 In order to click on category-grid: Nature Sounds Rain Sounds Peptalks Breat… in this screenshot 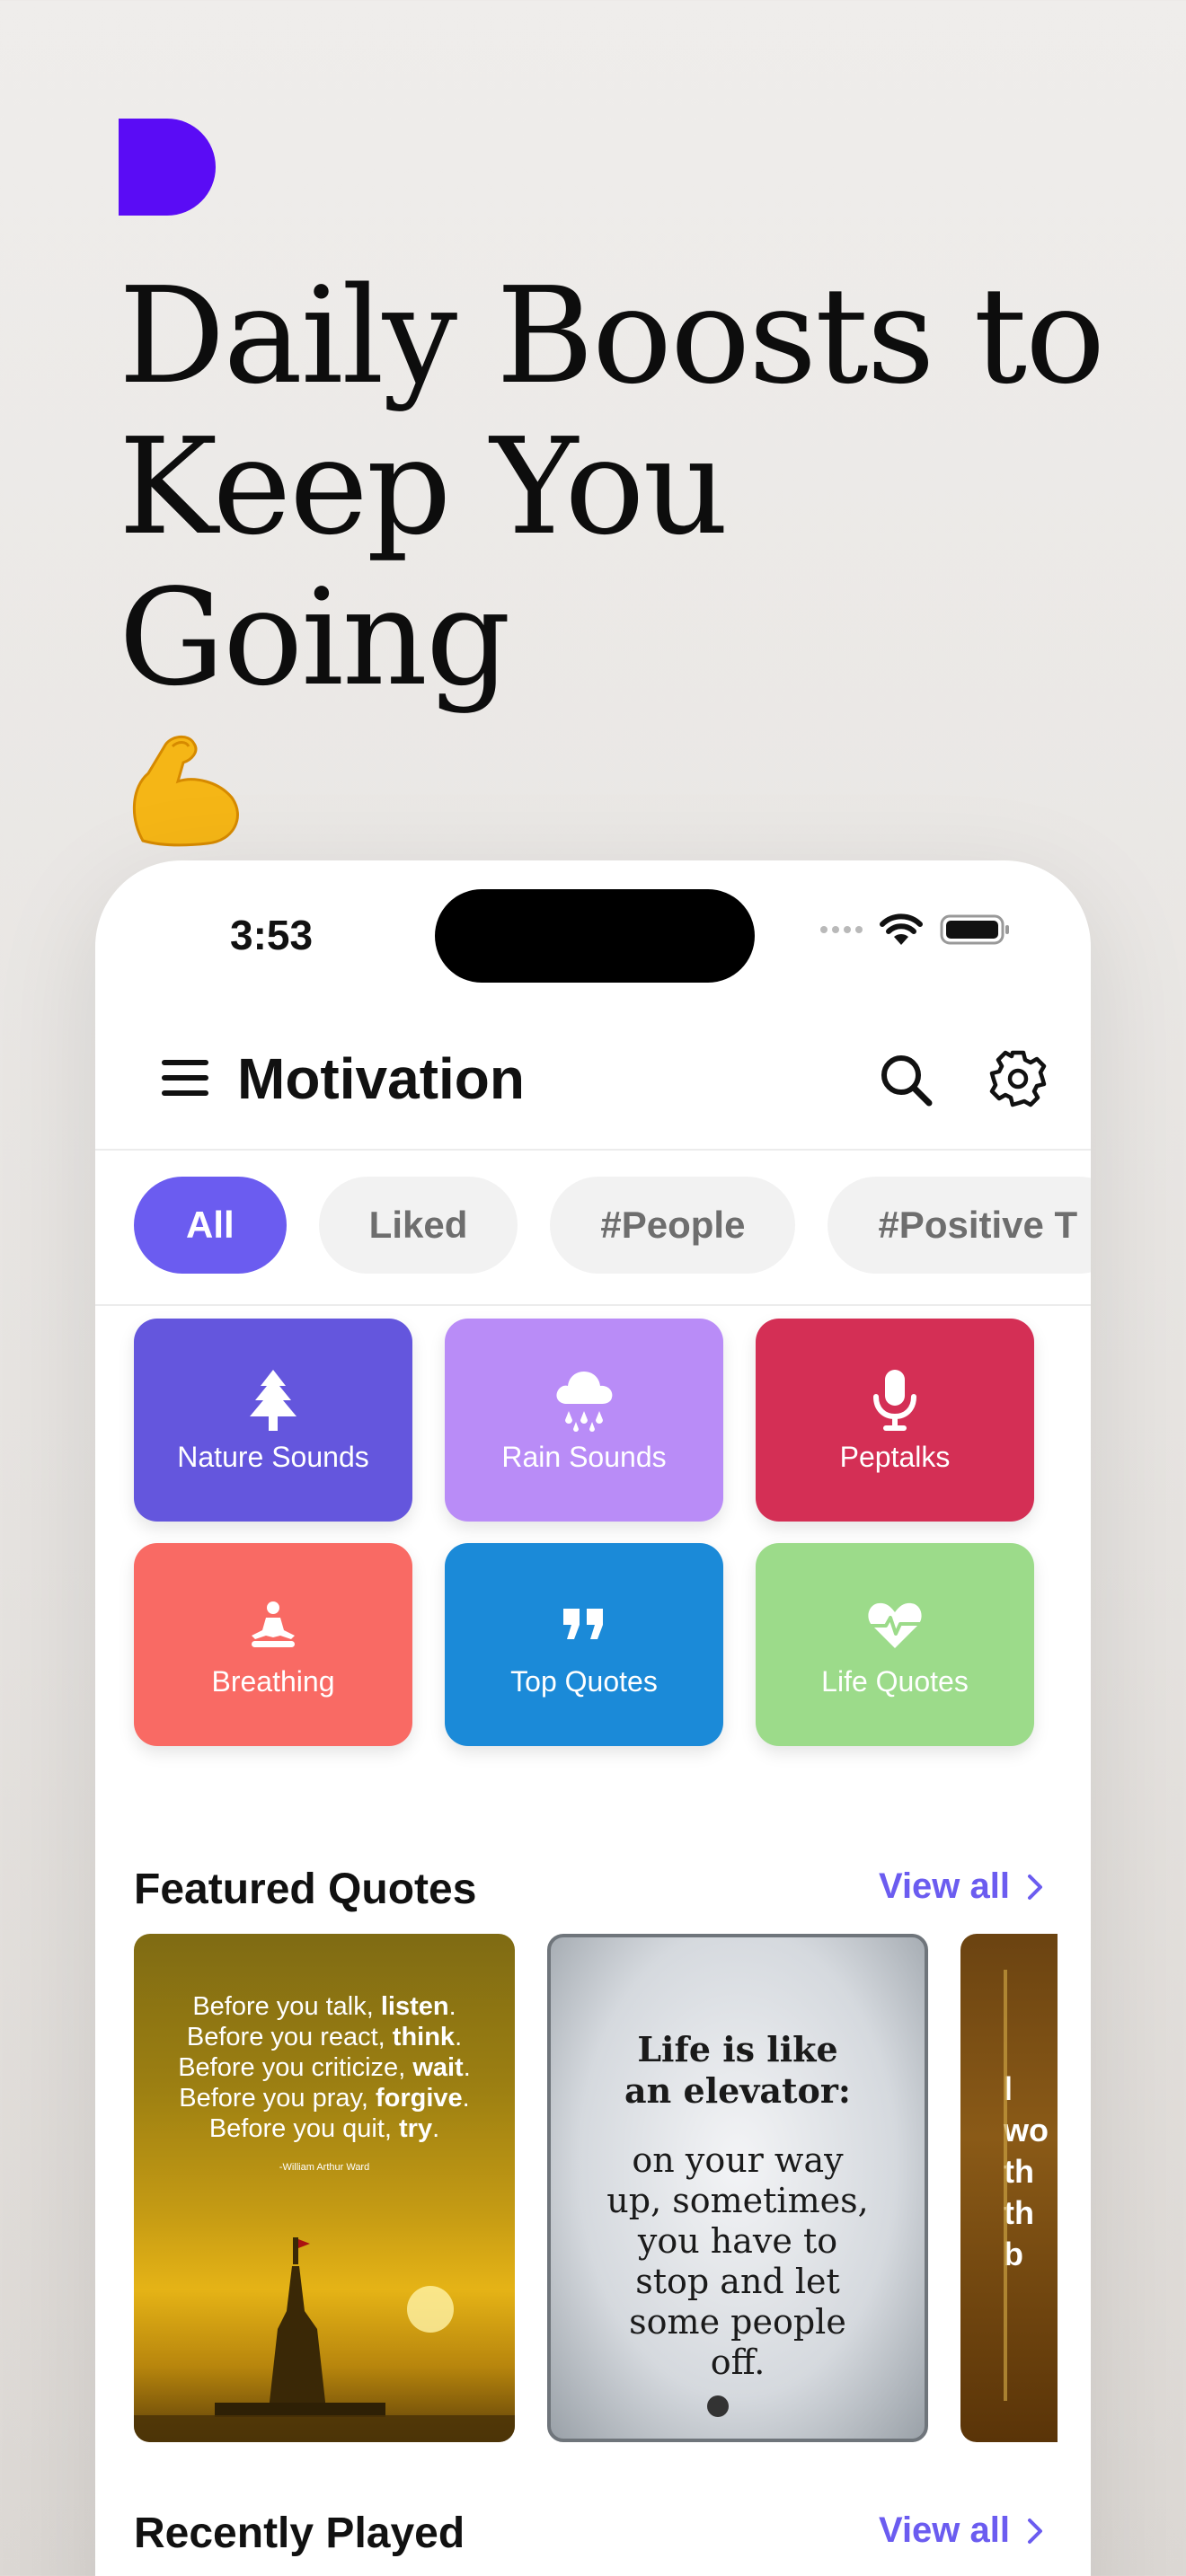, I will do `click(584, 1532)`.